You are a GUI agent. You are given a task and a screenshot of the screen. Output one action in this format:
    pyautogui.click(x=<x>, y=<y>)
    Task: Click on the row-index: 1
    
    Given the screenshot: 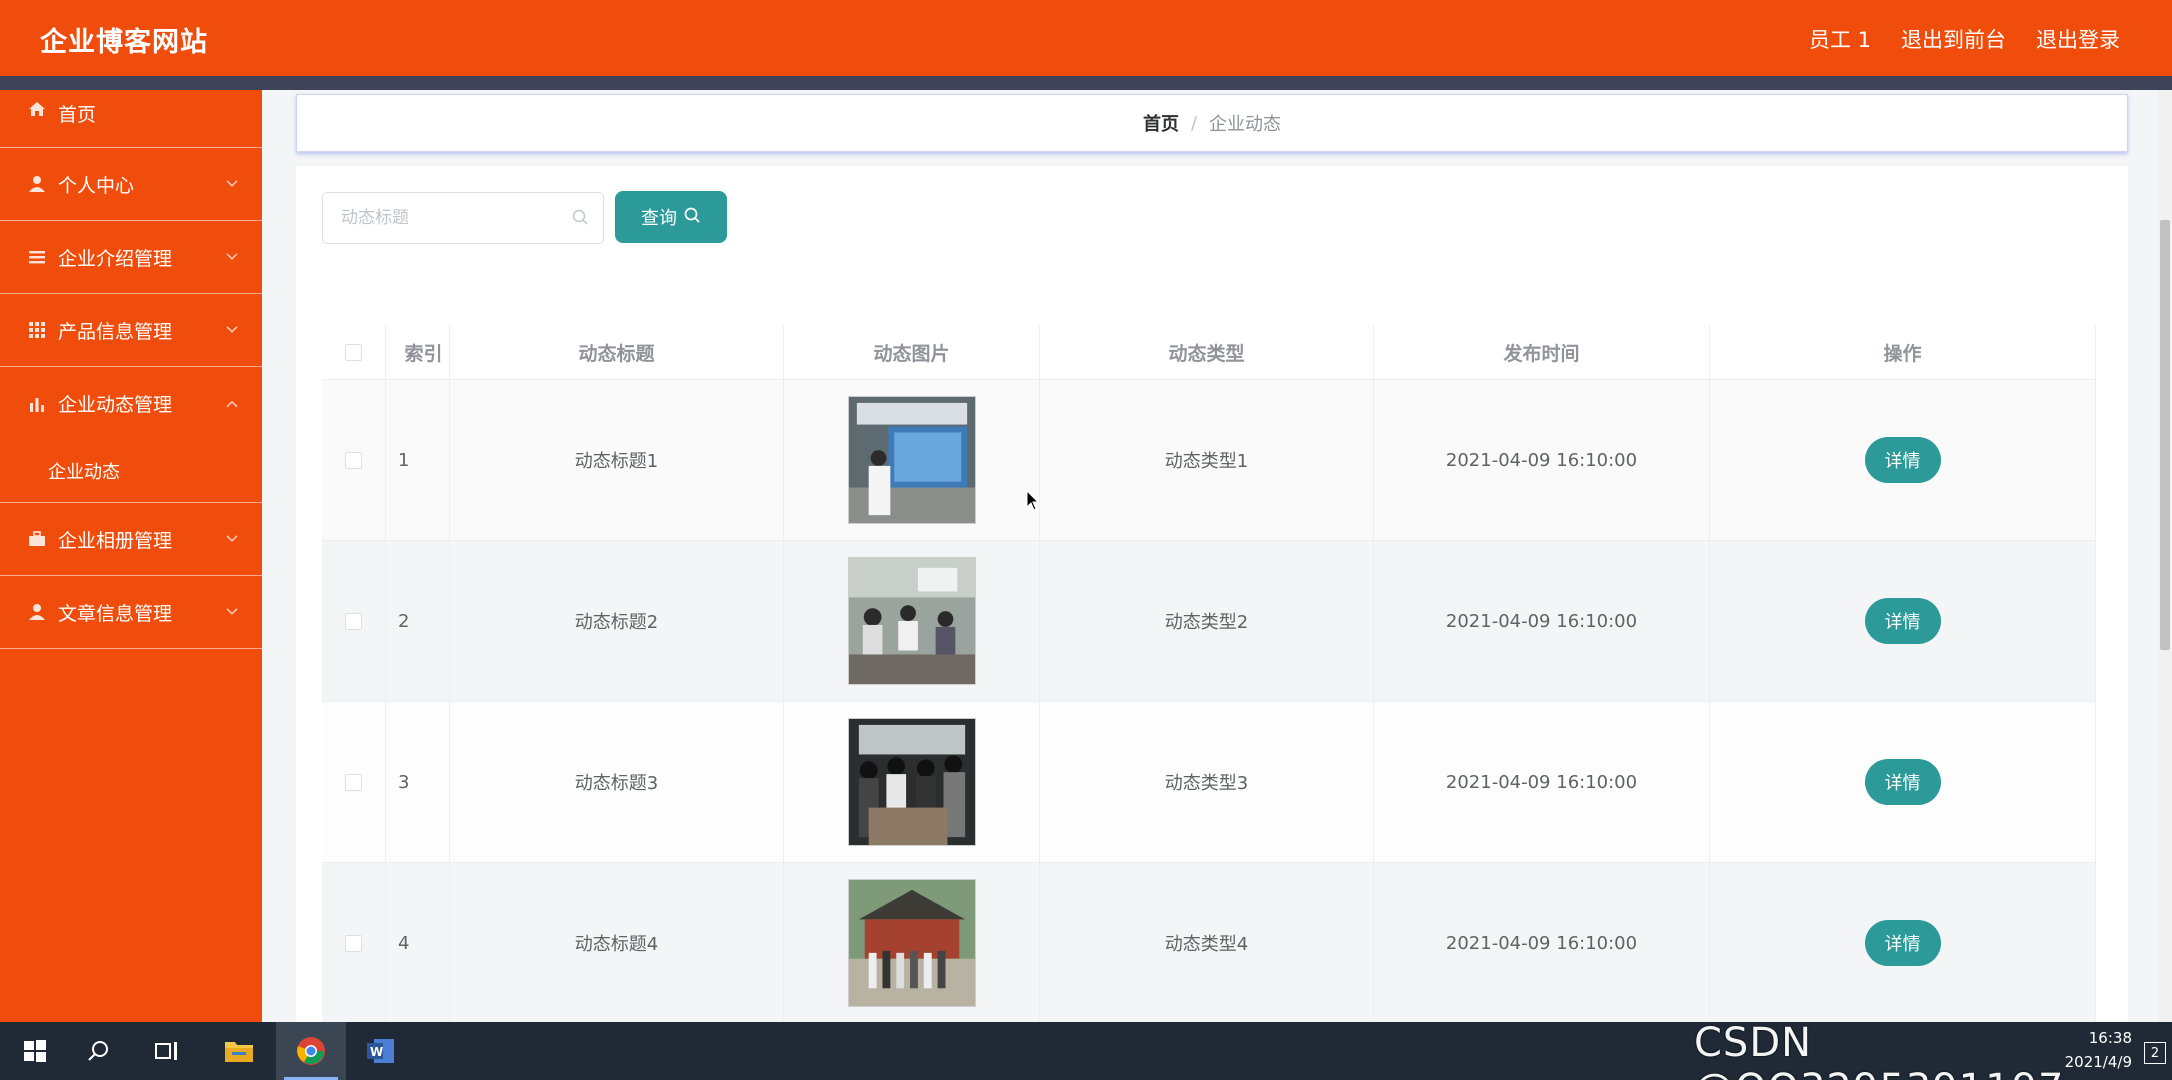 What is the action you would take?
    pyautogui.click(x=418, y=460)
    